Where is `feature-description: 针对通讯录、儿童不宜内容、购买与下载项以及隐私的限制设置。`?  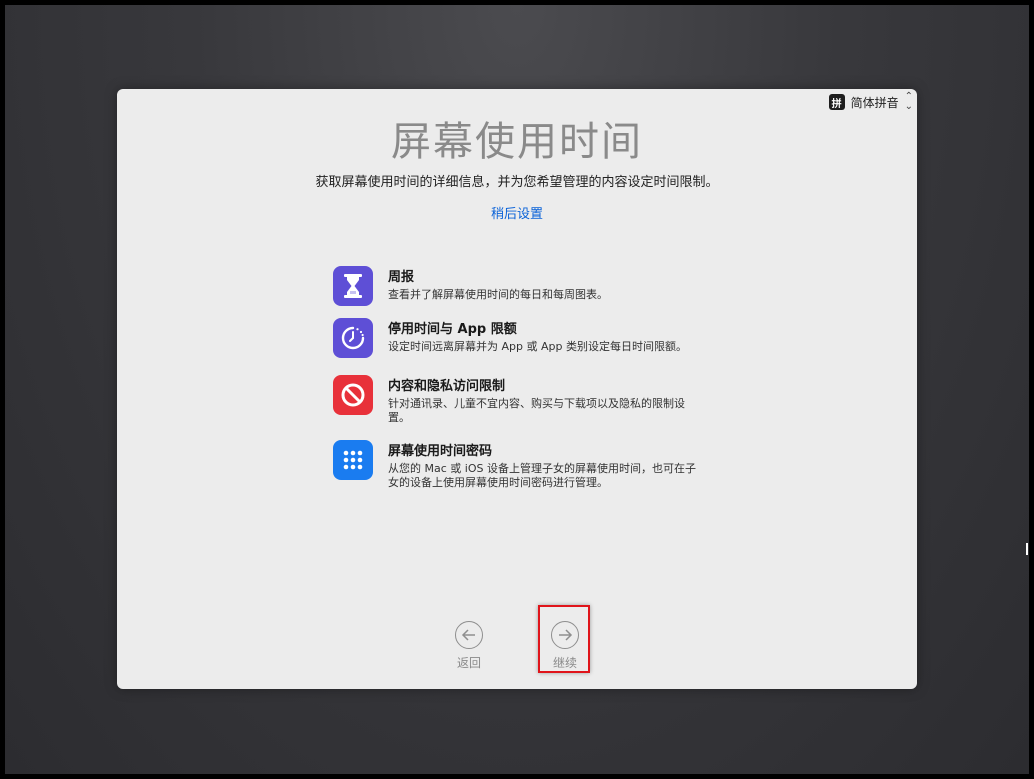 feature-description: 针对通讯录、儿童不宜内容、购买与下载项以及隐私的限制设置。 is located at coordinates (536, 410).